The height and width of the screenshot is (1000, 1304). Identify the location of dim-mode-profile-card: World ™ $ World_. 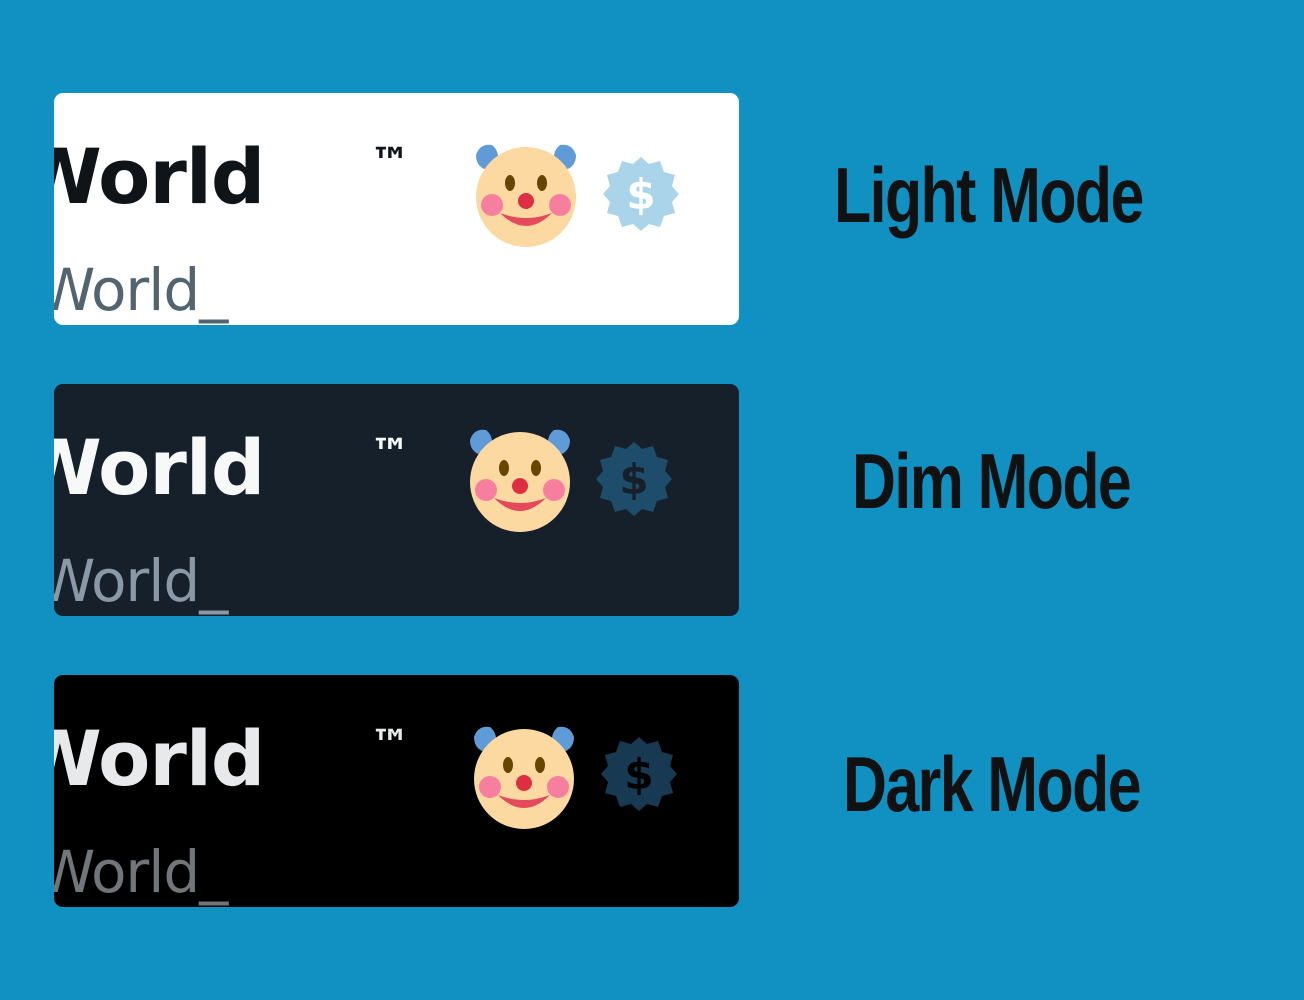
(396, 500).